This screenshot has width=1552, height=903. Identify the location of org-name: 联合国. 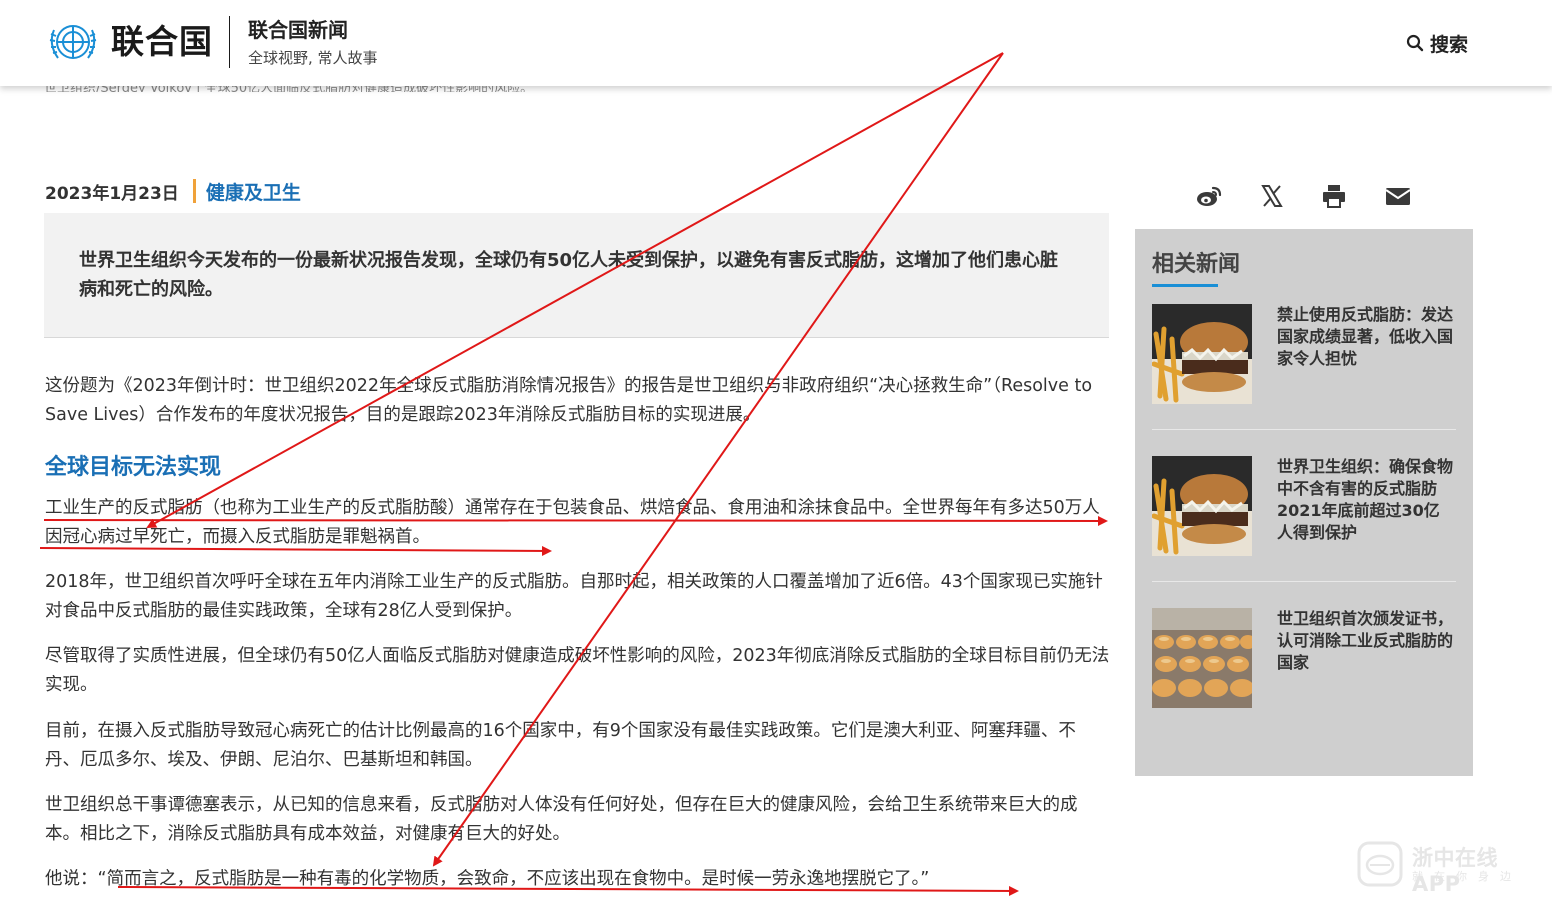
(162, 42).